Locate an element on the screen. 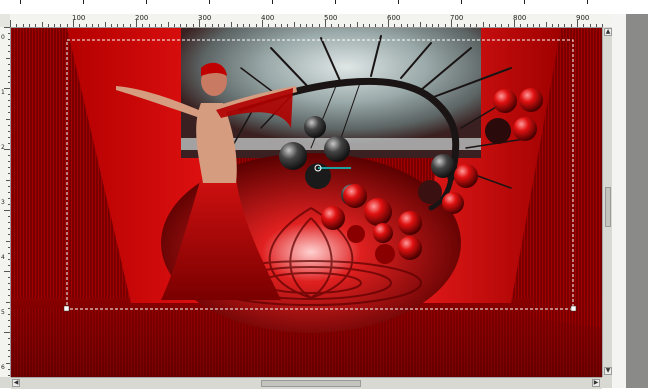  vertical-ruler: 0 1 2 3 4 5 6 is located at coordinates (5, 202).